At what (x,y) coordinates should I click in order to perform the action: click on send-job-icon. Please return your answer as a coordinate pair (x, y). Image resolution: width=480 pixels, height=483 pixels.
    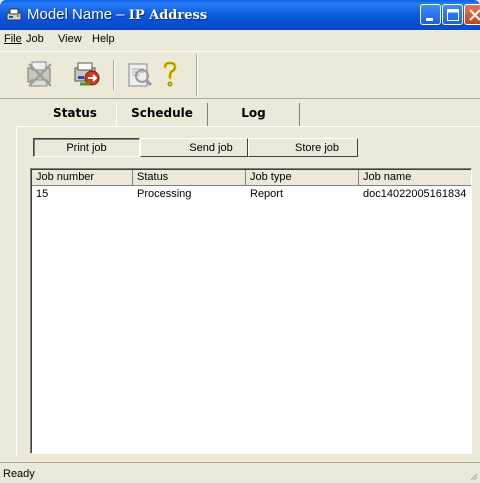
    Looking at the image, I should click on (87, 74).